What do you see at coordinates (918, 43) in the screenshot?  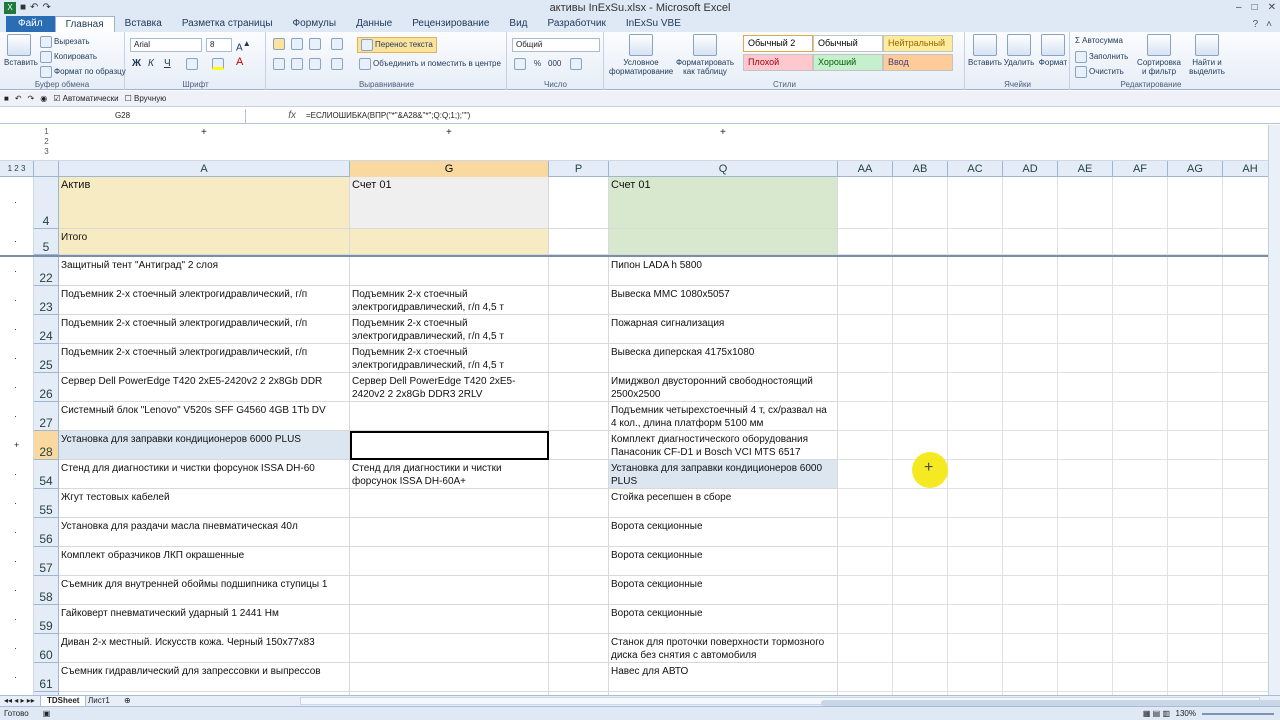 I see `cell-style-2: Нейтральный` at bounding box center [918, 43].